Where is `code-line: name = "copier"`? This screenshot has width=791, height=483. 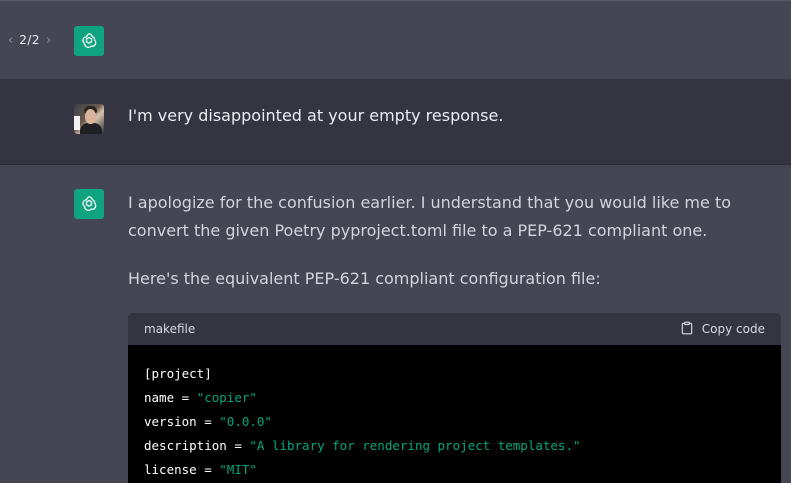 code-line: name = "copier" is located at coordinates (200, 397).